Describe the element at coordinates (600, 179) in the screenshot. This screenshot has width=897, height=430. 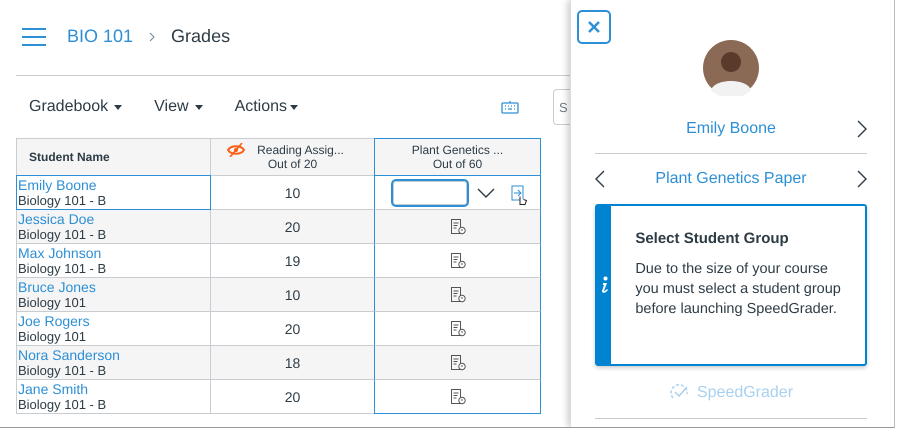
I see `chevron-left-icon` at that location.